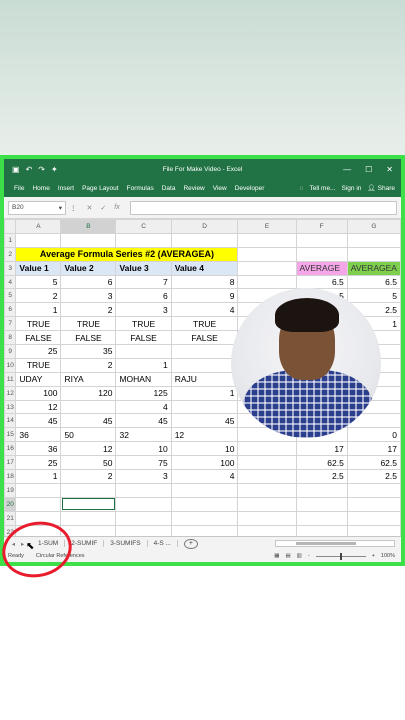 The image size is (405, 720). Describe the element at coordinates (88, 268) in the screenshot. I see `column-label-cell: Value 2` at that location.